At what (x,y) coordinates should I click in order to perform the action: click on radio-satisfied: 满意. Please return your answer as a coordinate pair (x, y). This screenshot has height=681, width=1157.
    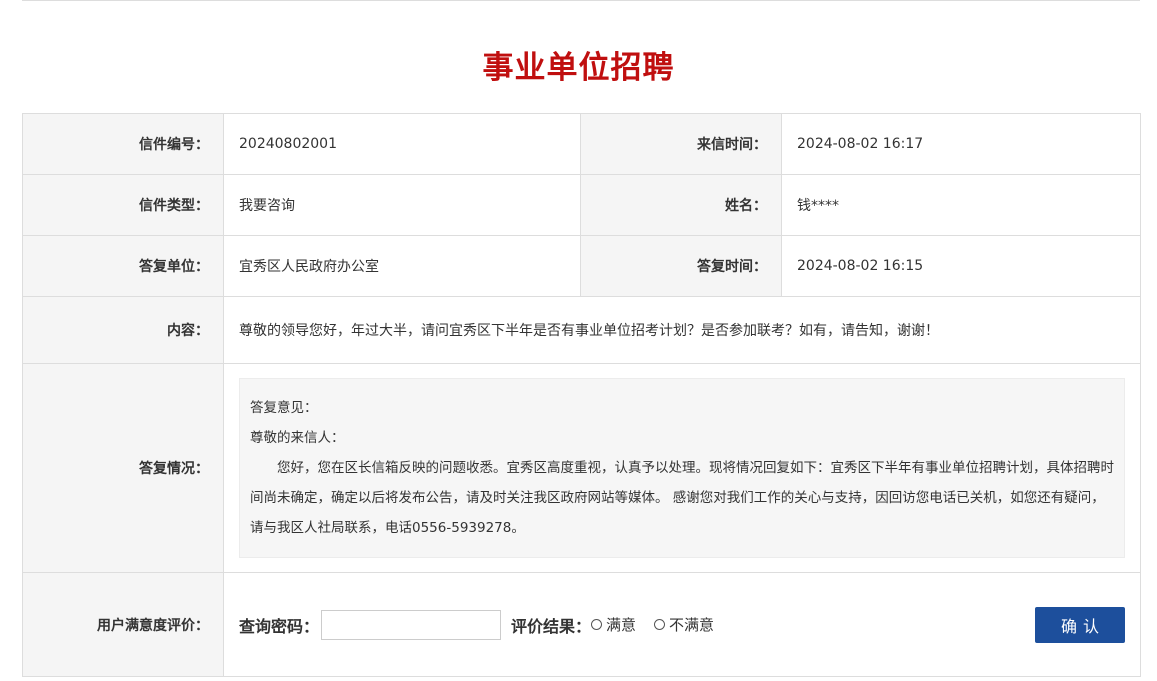
    Looking at the image, I should click on (613, 624).